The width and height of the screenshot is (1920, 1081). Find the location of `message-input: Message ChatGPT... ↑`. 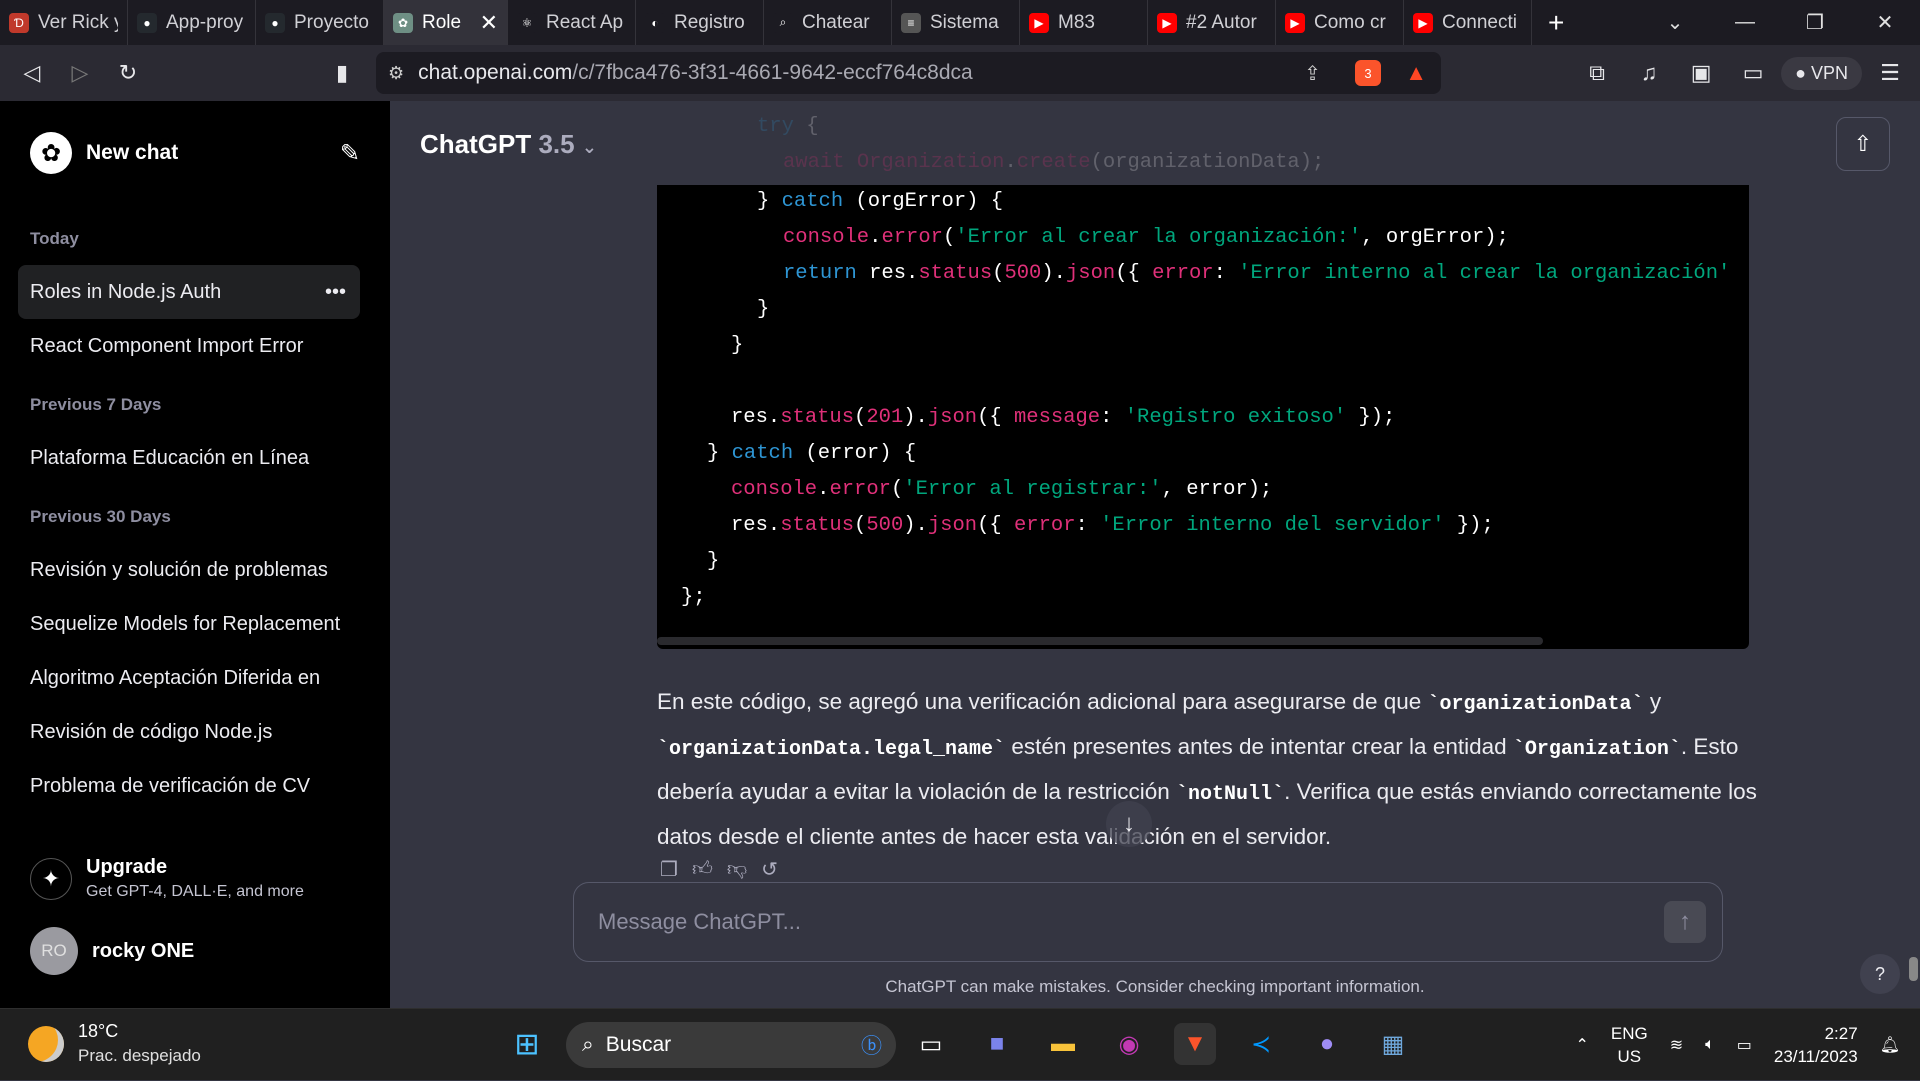

message-input: Message ChatGPT... ↑ is located at coordinates (1148, 922).